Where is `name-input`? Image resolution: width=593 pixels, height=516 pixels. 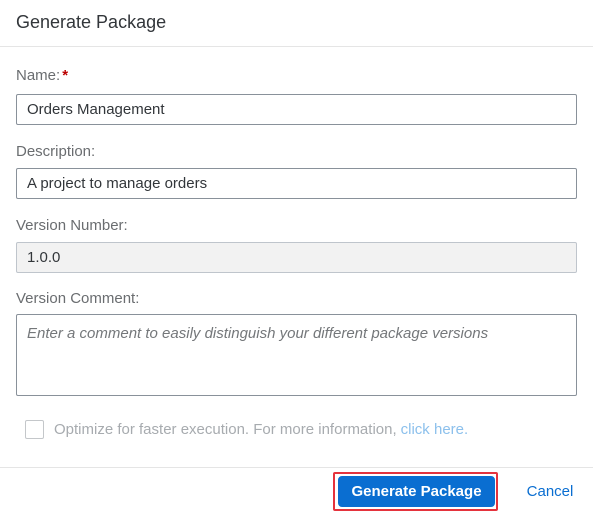
name-input is located at coordinates (296, 109).